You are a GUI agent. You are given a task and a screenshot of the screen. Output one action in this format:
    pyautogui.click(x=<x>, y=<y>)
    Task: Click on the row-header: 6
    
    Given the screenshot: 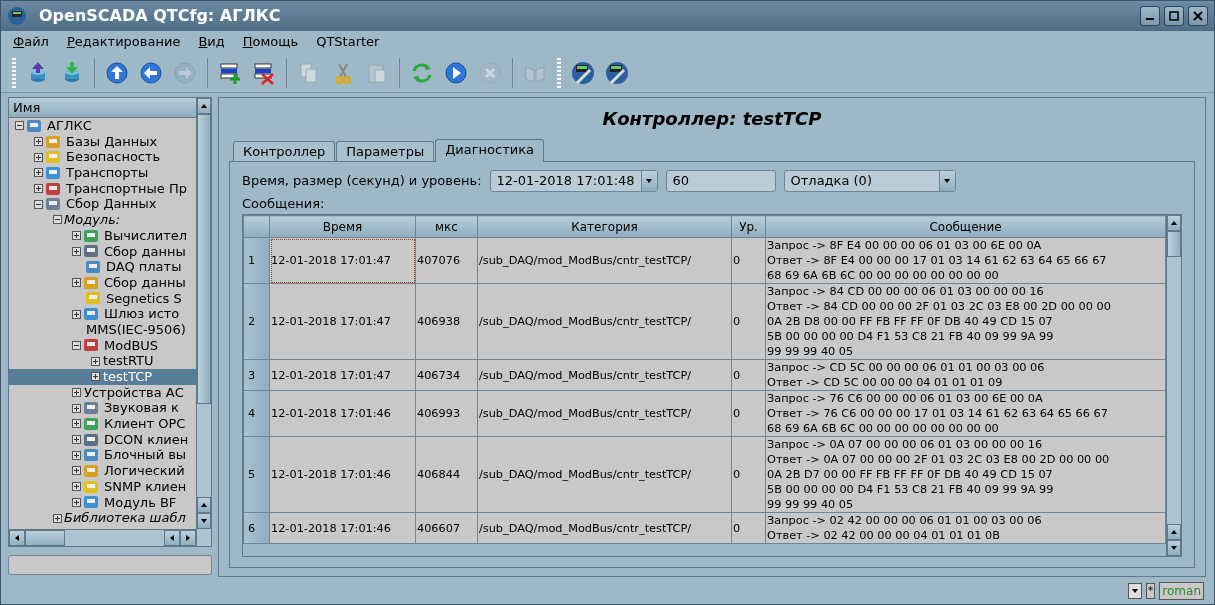 What is the action you would take?
    pyautogui.click(x=256, y=528)
    